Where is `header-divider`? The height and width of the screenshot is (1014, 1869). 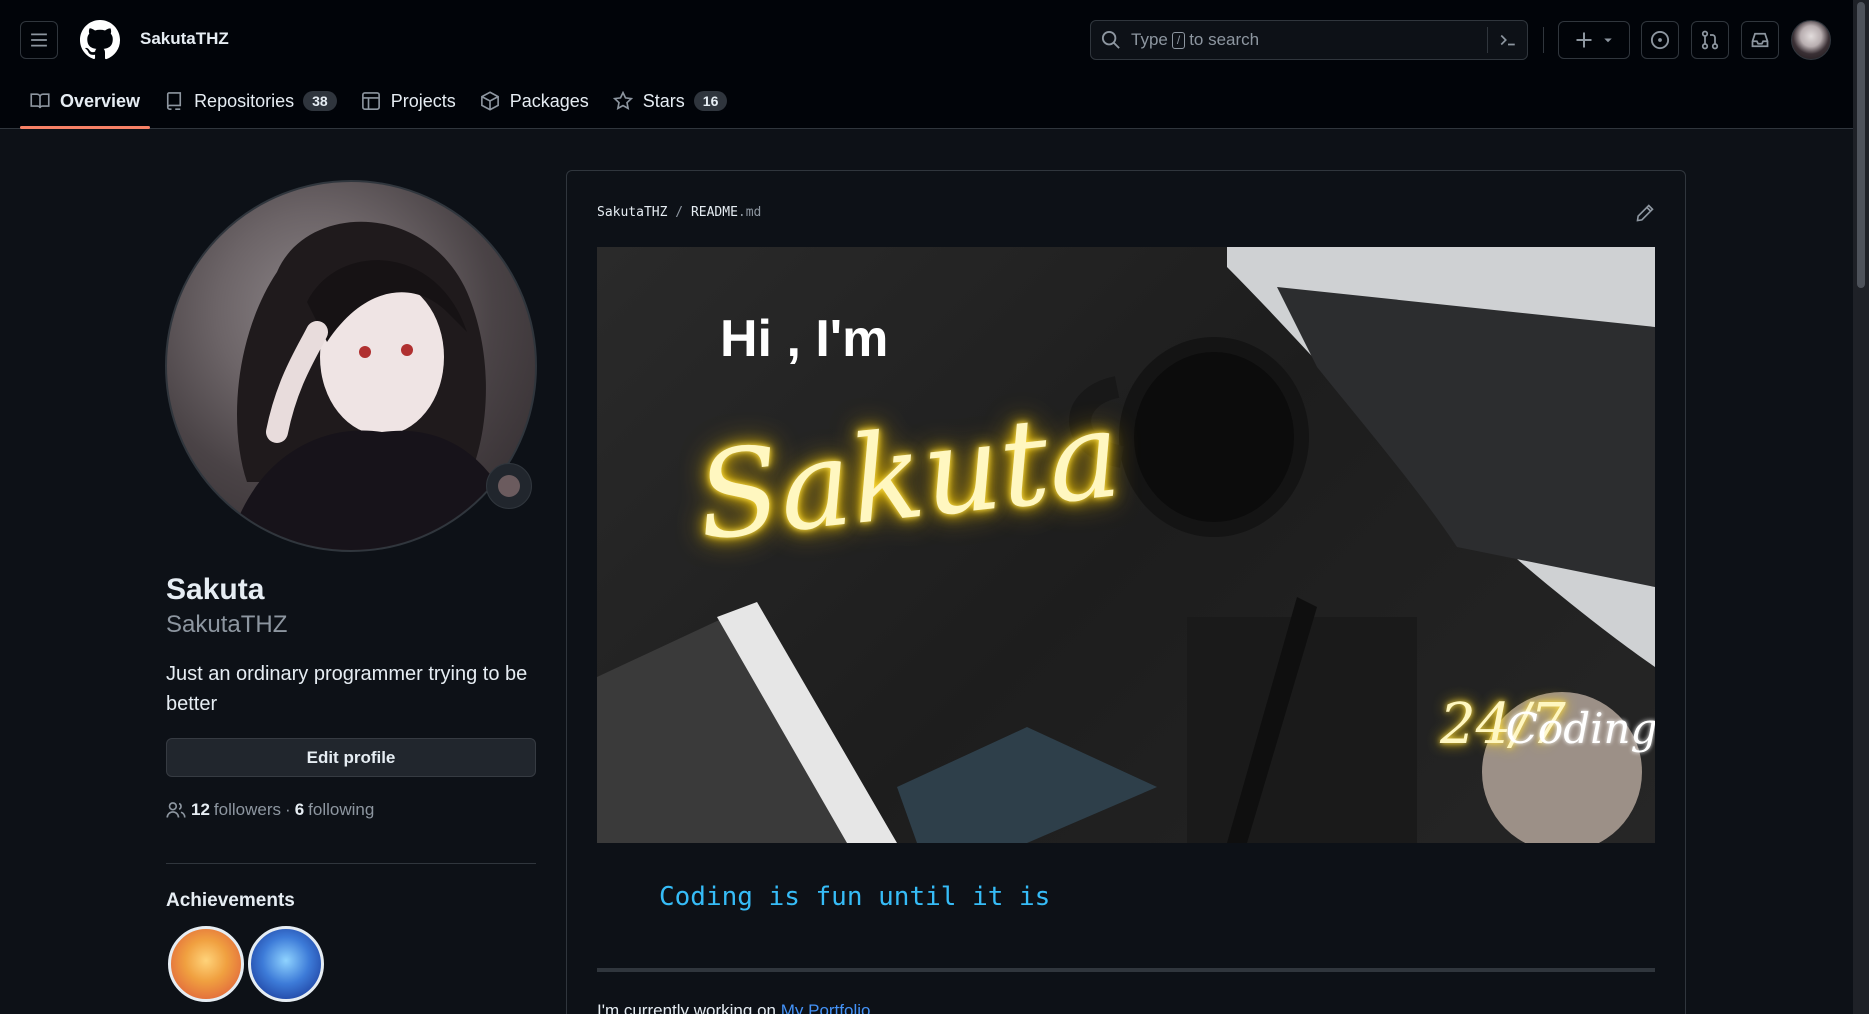 header-divider is located at coordinates (1543, 40).